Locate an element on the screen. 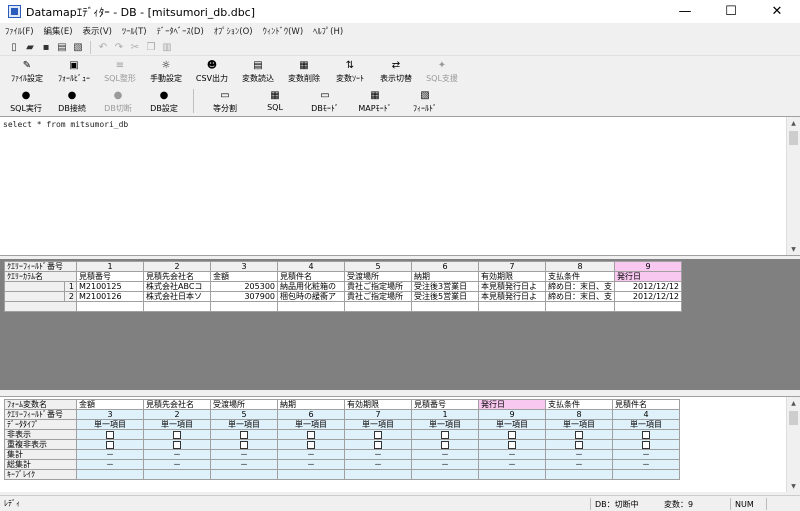  column-number: 6 is located at coordinates (445, 266).